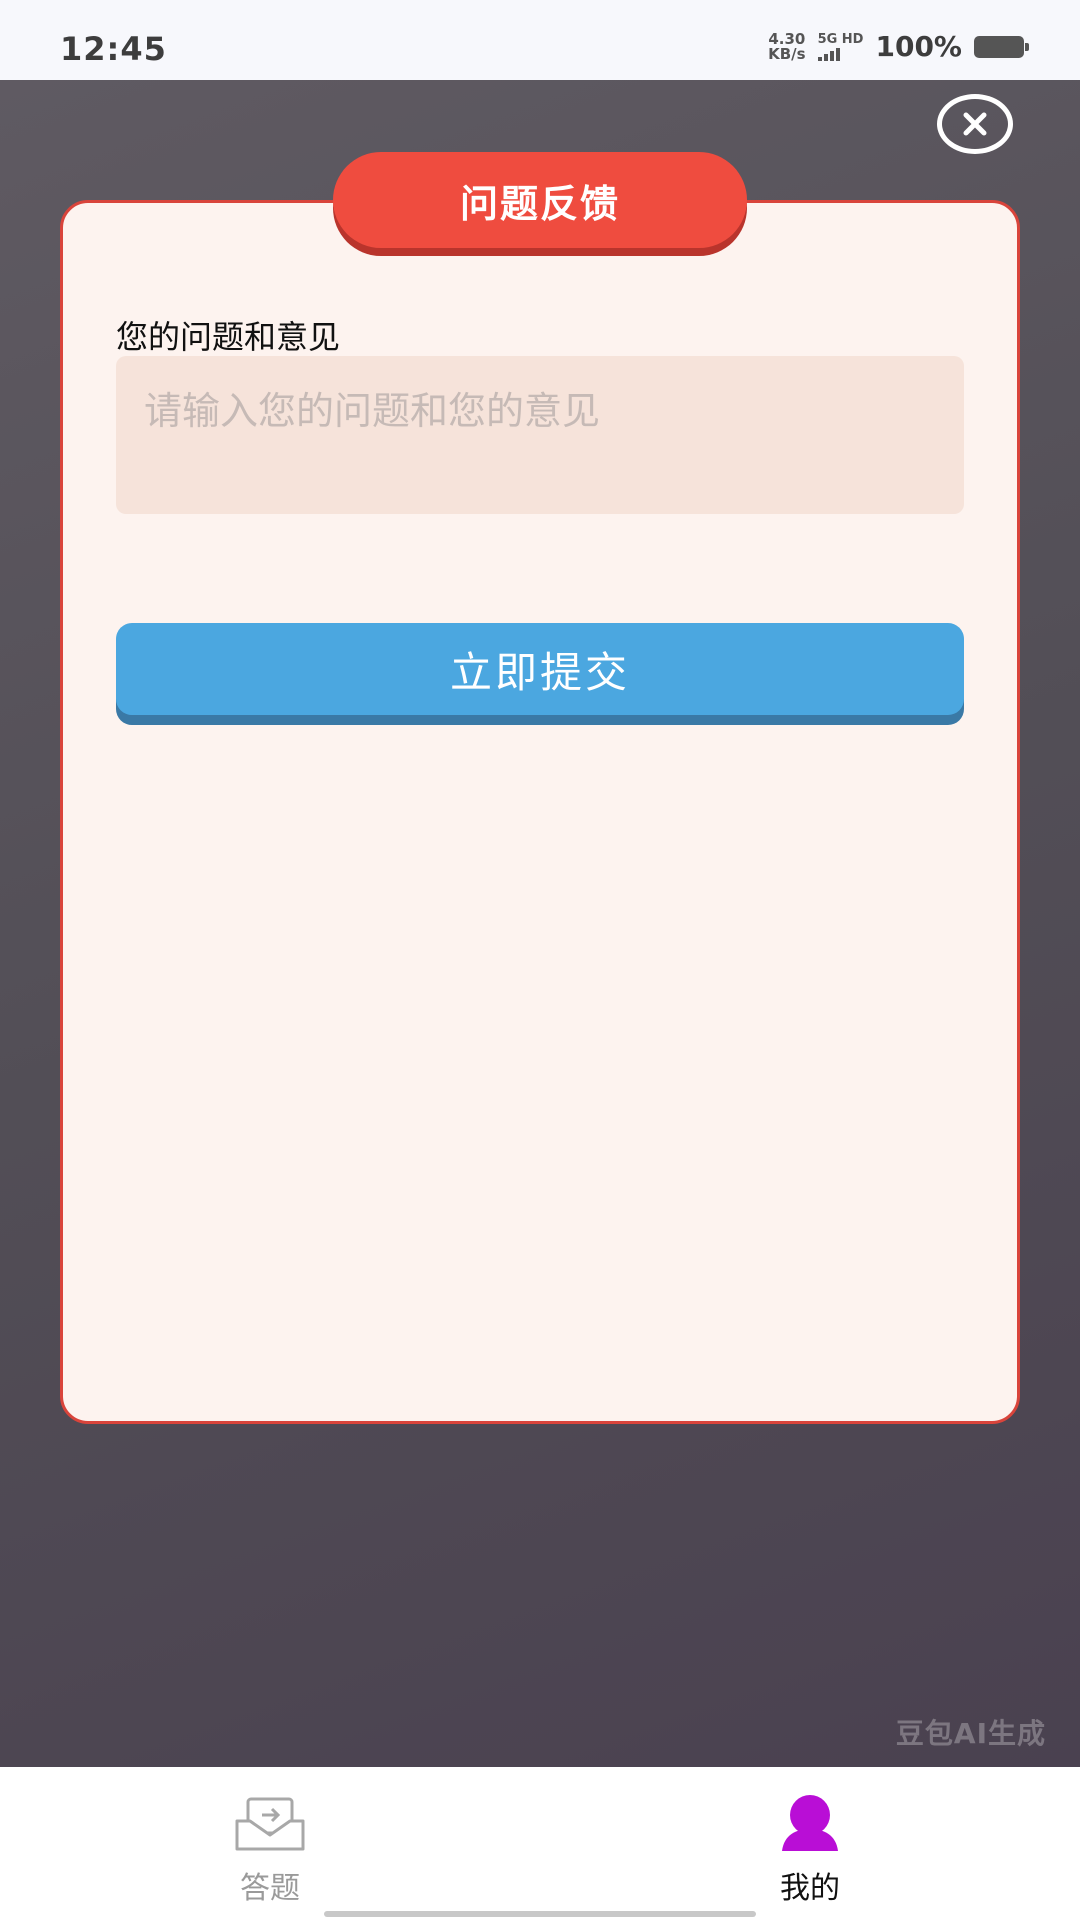  I want to click on dialog-title: 问题反馈, so click(540, 200).